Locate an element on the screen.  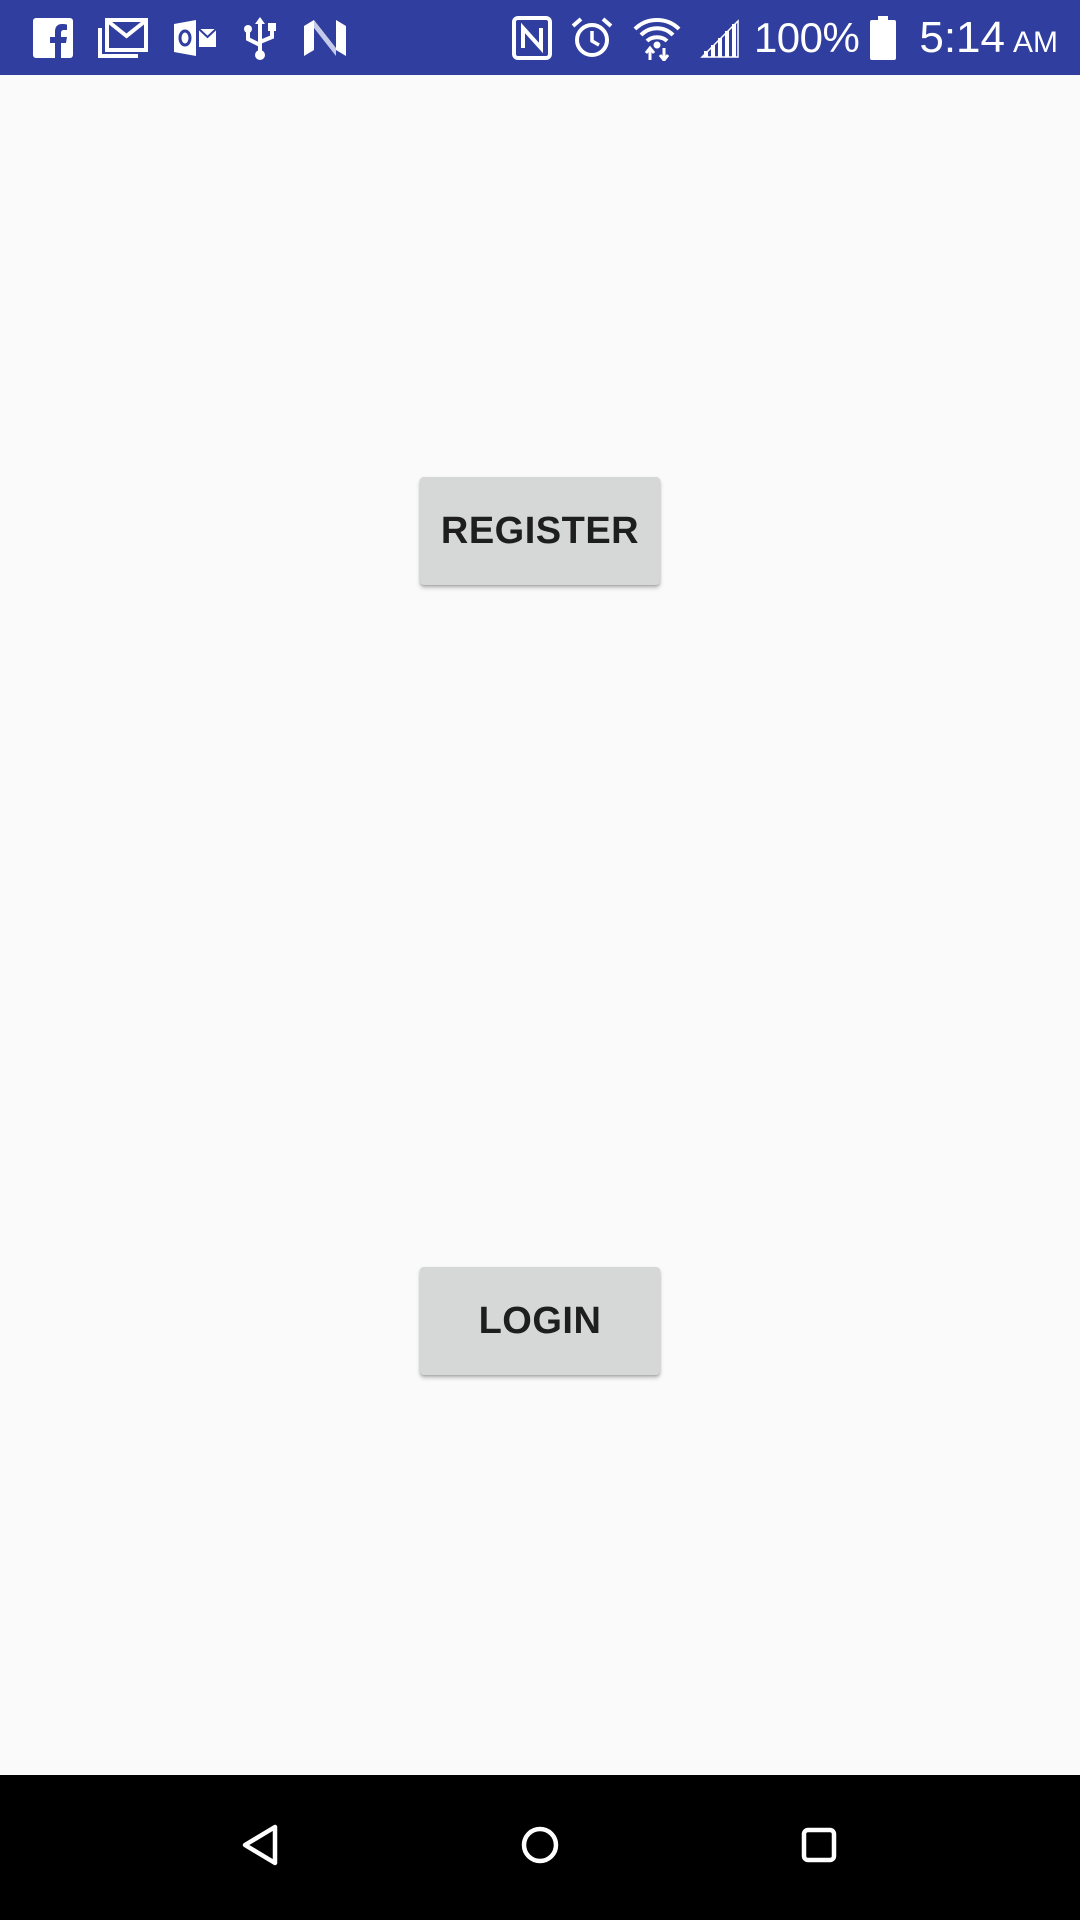
wifi-icon is located at coordinates (657, 38).